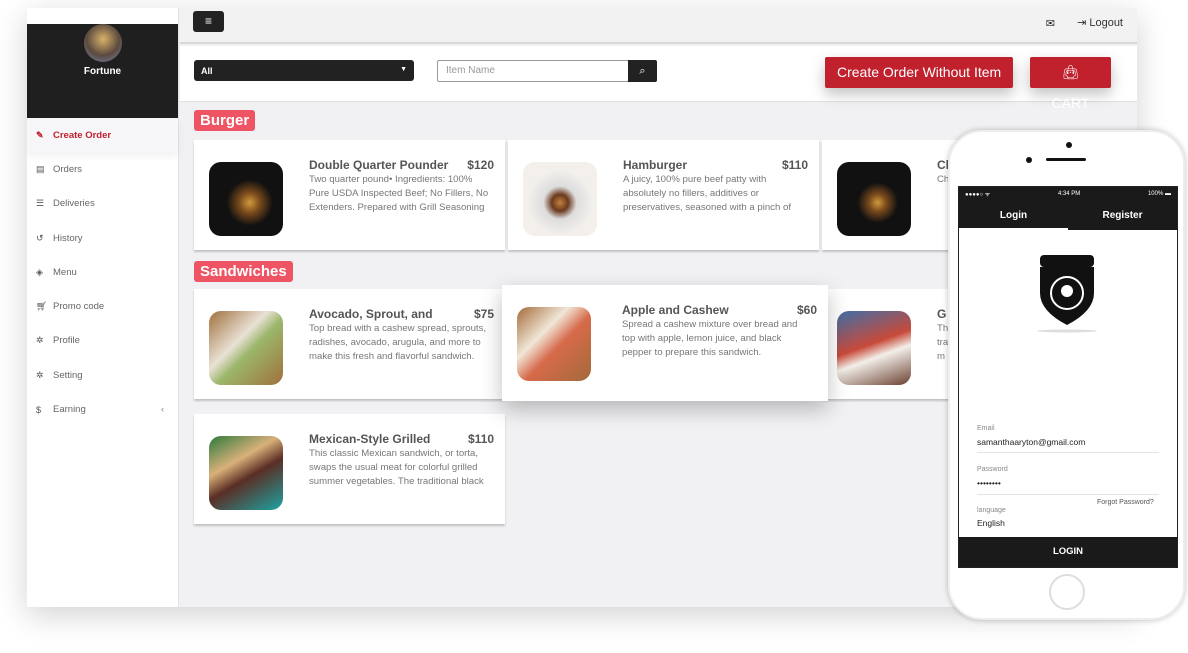 This screenshot has height=653, width=1188. Describe the element at coordinates (806, 310) in the screenshot. I see `item-price: $60` at that location.